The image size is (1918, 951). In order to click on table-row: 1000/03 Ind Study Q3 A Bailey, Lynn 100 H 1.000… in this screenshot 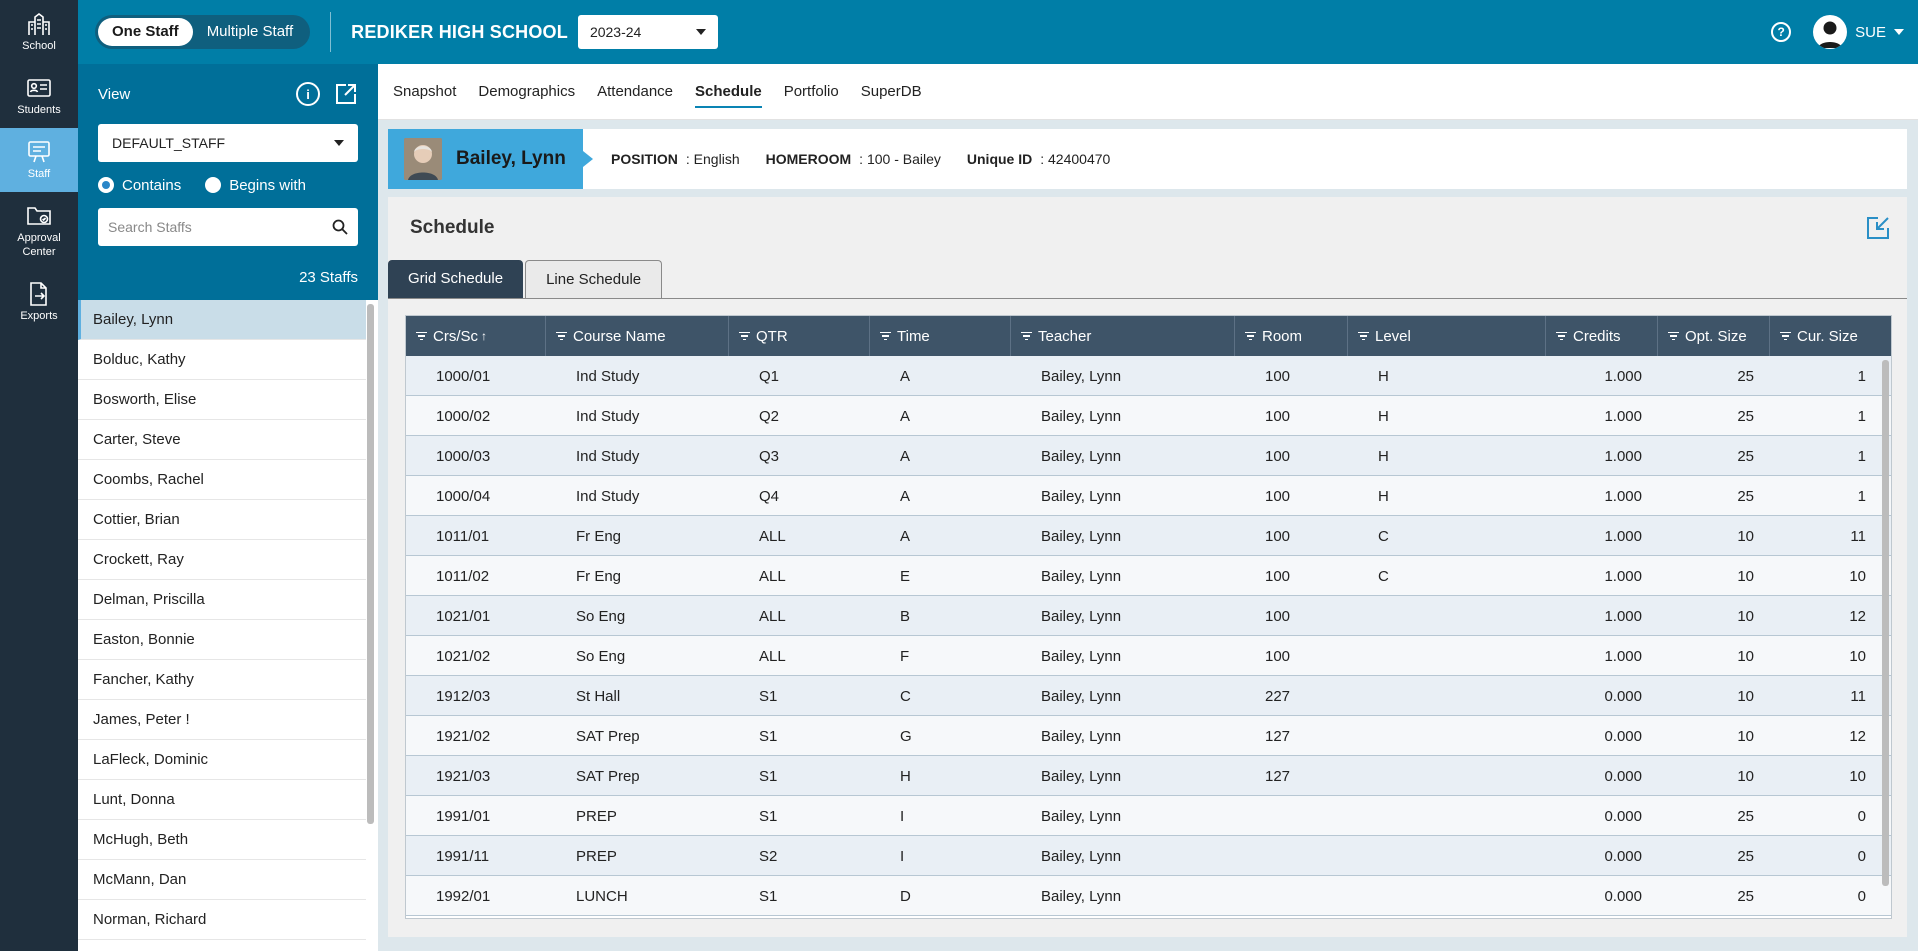, I will do `click(1148, 456)`.